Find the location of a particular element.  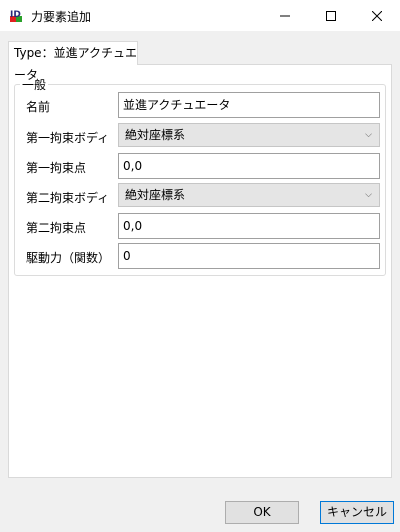

driving-force-field: 0 is located at coordinates (249, 256).